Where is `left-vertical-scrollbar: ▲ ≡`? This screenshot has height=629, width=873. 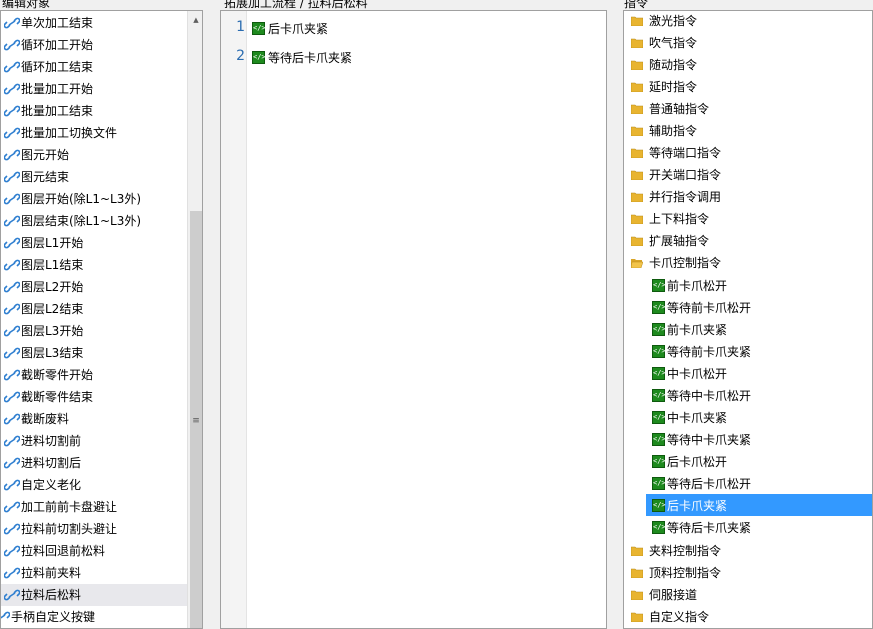
left-vertical-scrollbar: ▲ ≡ is located at coordinates (195, 319).